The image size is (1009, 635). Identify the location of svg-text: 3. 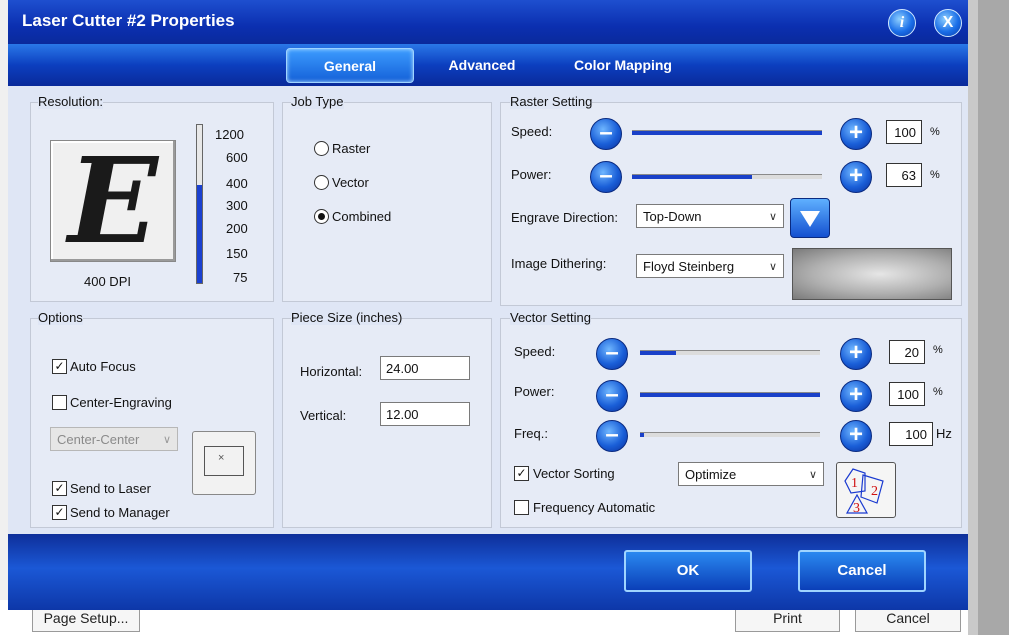
(856, 508).